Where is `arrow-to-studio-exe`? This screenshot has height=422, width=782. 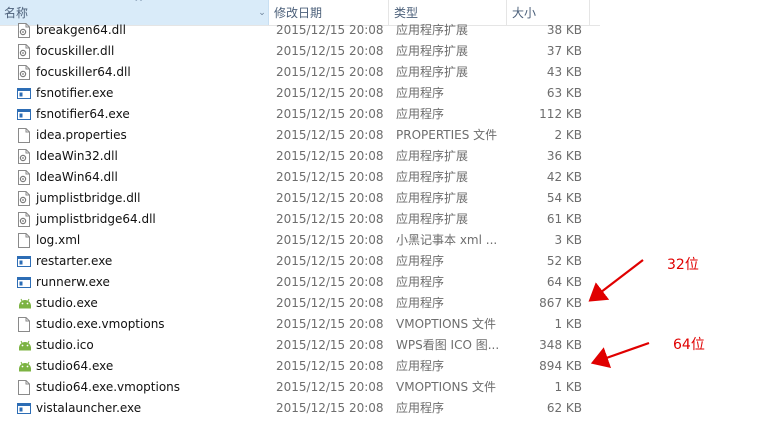 arrow-to-studio-exe is located at coordinates (616, 280).